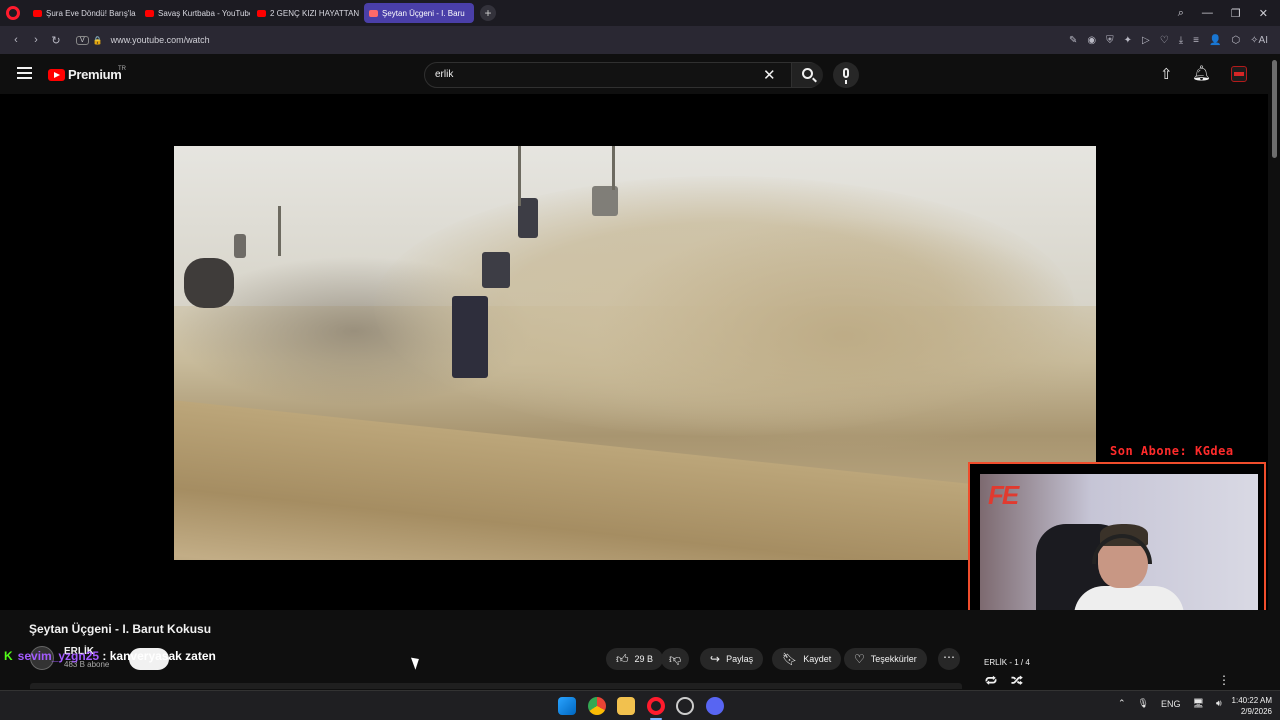 This screenshot has width=1280, height=720. I want to click on upload-icon: ⇧, so click(1166, 74).